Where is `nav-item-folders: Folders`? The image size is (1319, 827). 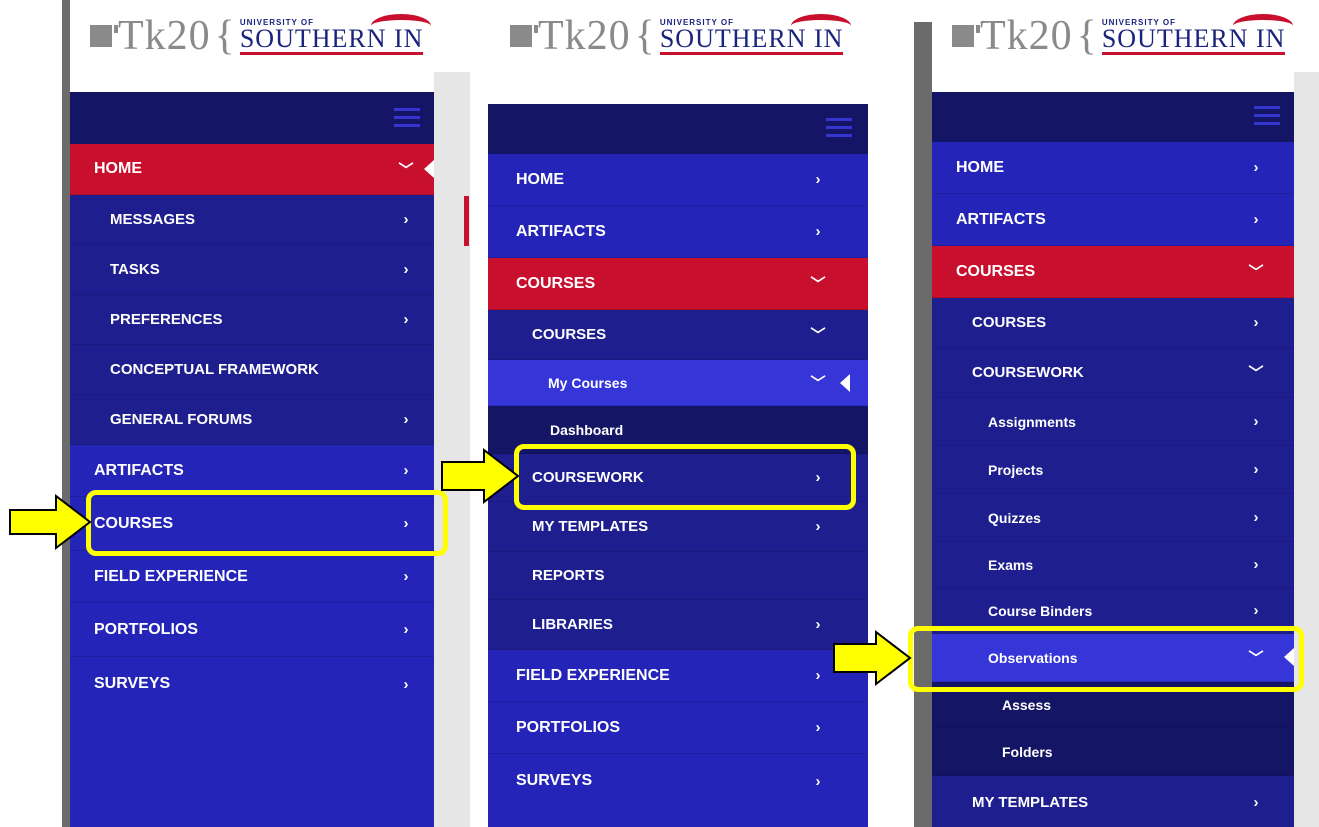 nav-item-folders: Folders is located at coordinates (1113, 752).